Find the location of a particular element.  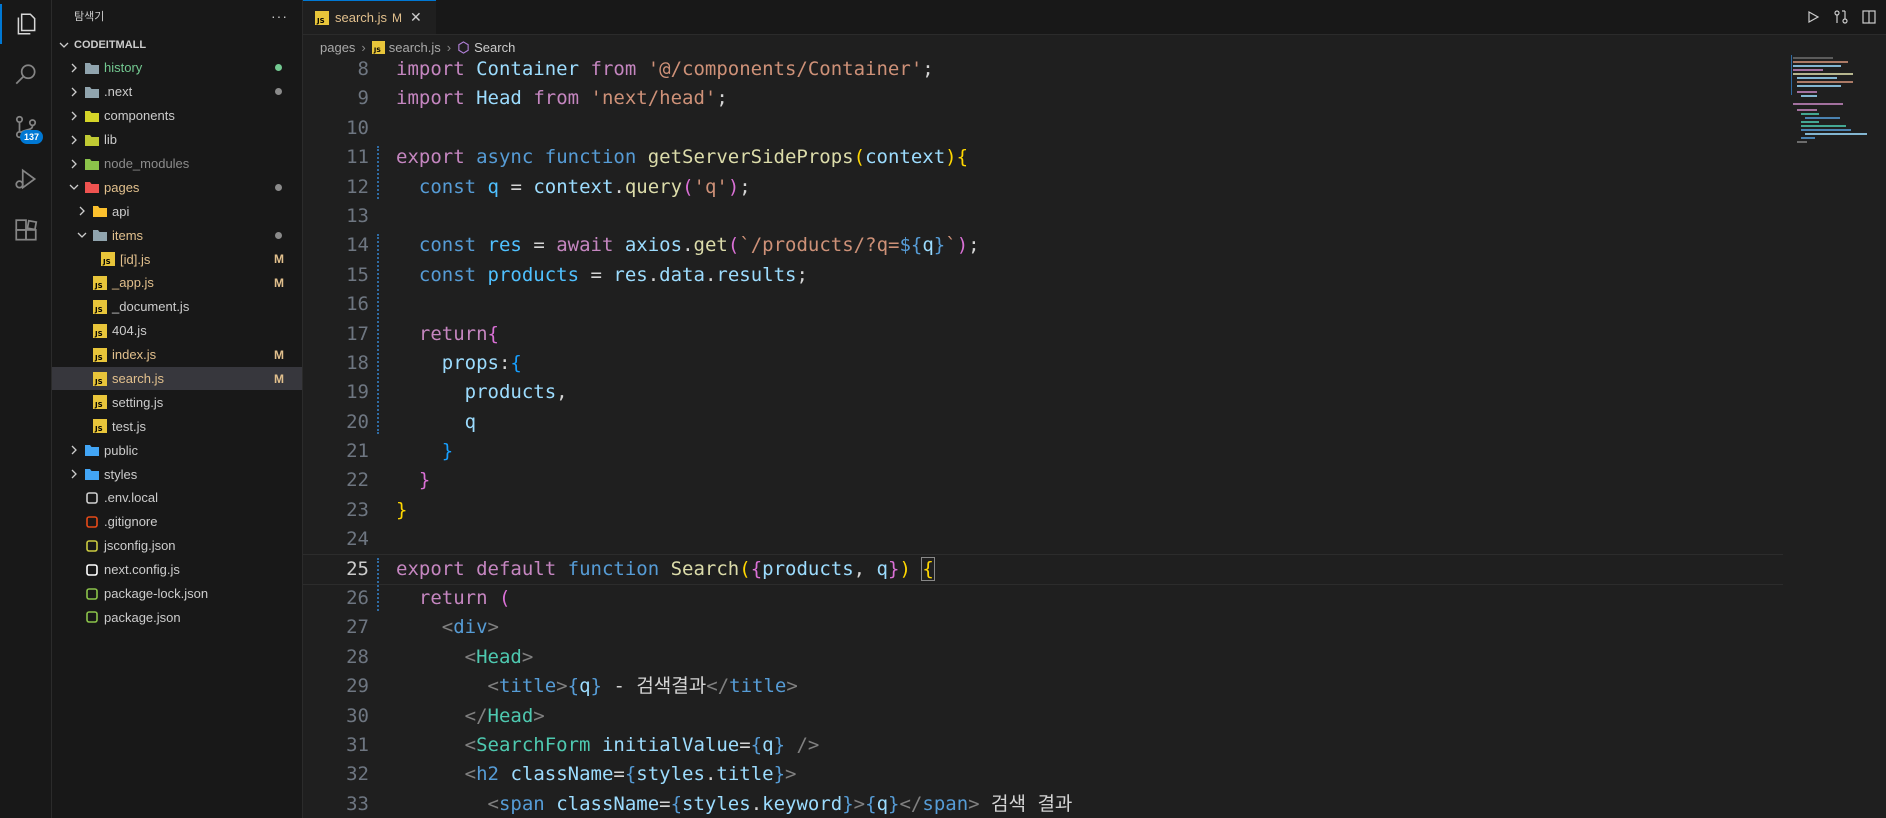

code-line: 21 } is located at coordinates (1043, 451).